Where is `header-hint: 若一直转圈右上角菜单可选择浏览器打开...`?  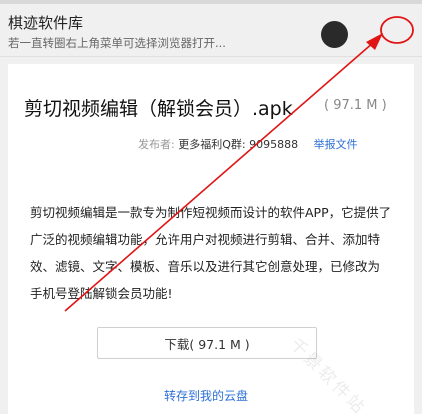 header-hint: 若一直转圈右上角菜单可选择浏览器打开... is located at coordinates (117, 43).